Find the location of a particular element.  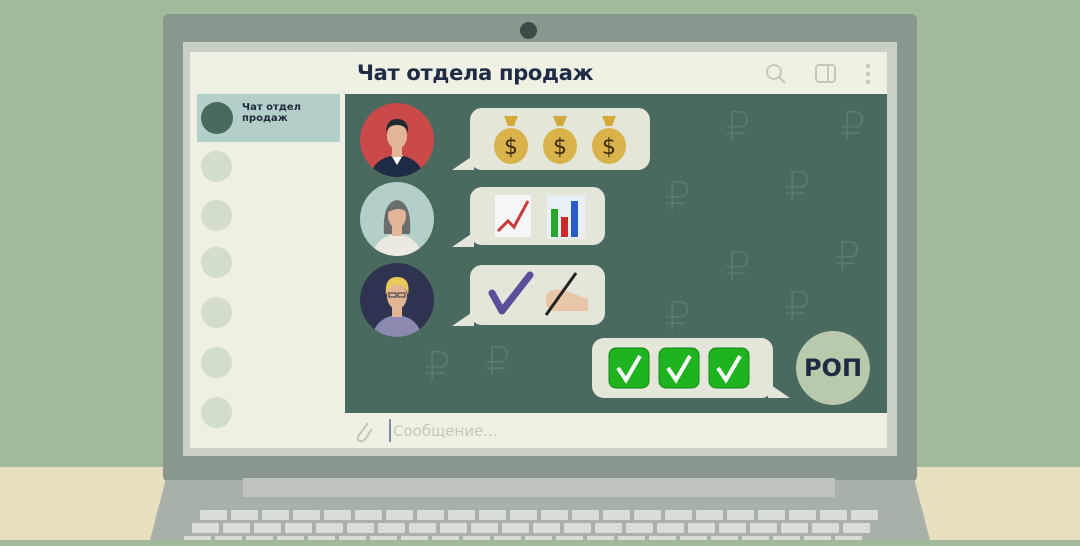

money-bags: $ $ $ is located at coordinates (560, 140).